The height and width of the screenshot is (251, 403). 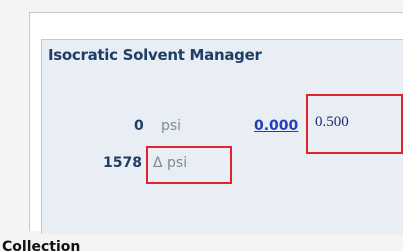 What do you see at coordinates (332, 122) in the screenshot?
I see `flow-setpoint-value: 0.500` at bounding box center [332, 122].